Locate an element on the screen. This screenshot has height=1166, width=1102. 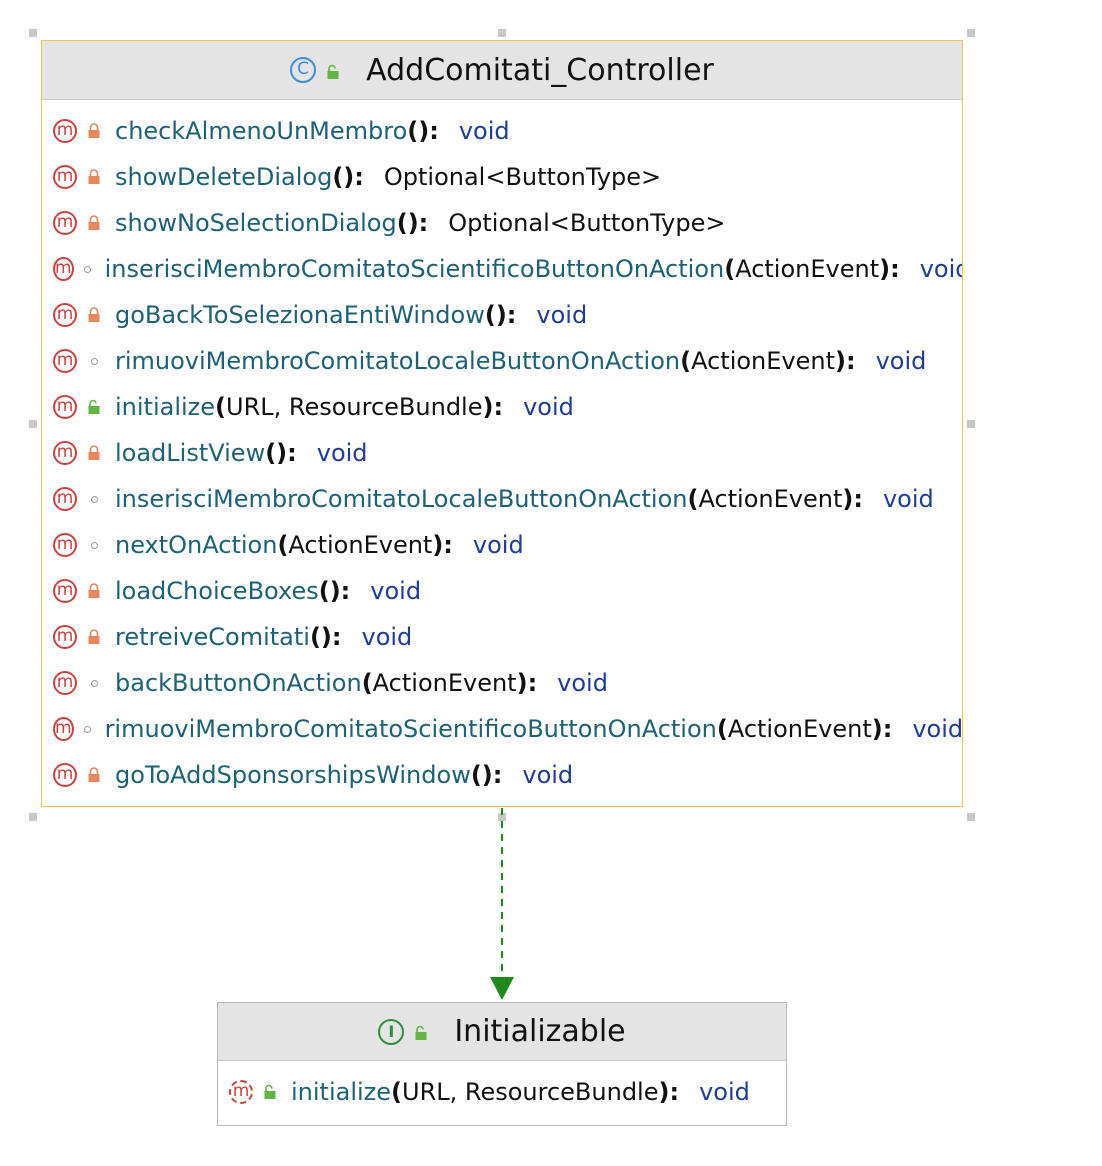
method-name: nextOnAction is located at coordinates (196, 545).